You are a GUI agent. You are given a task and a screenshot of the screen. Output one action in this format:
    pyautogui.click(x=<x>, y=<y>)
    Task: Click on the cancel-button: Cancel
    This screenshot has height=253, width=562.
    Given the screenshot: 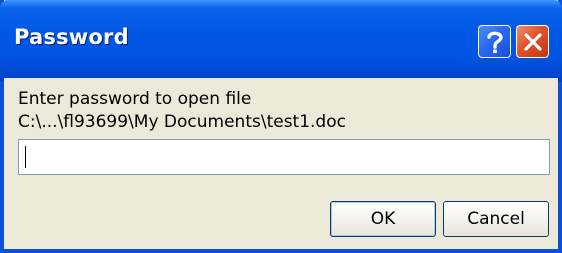 What is the action you would take?
    pyautogui.click(x=496, y=219)
    